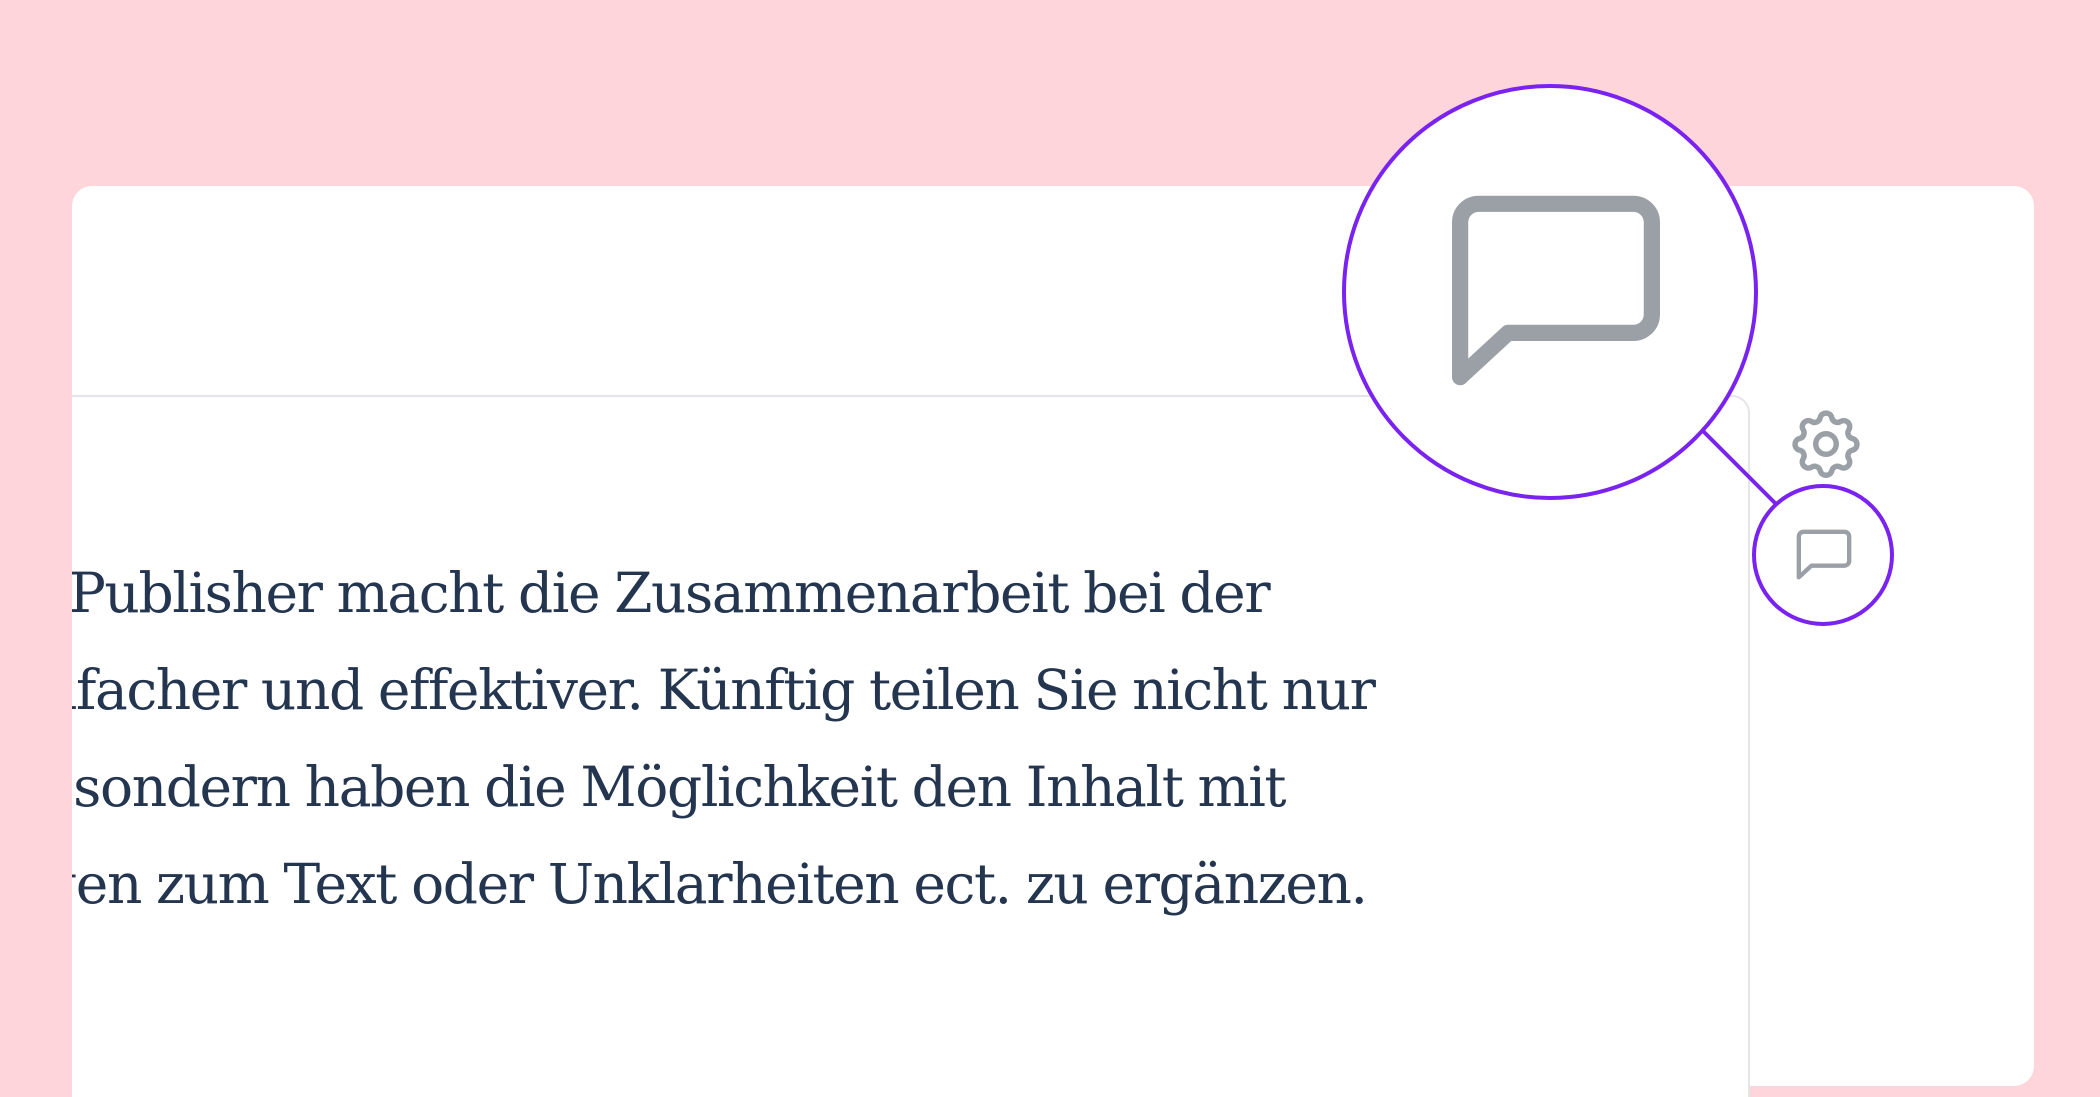  Describe the element at coordinates (1824, 556) in the screenshot. I see `comment-icon` at that location.